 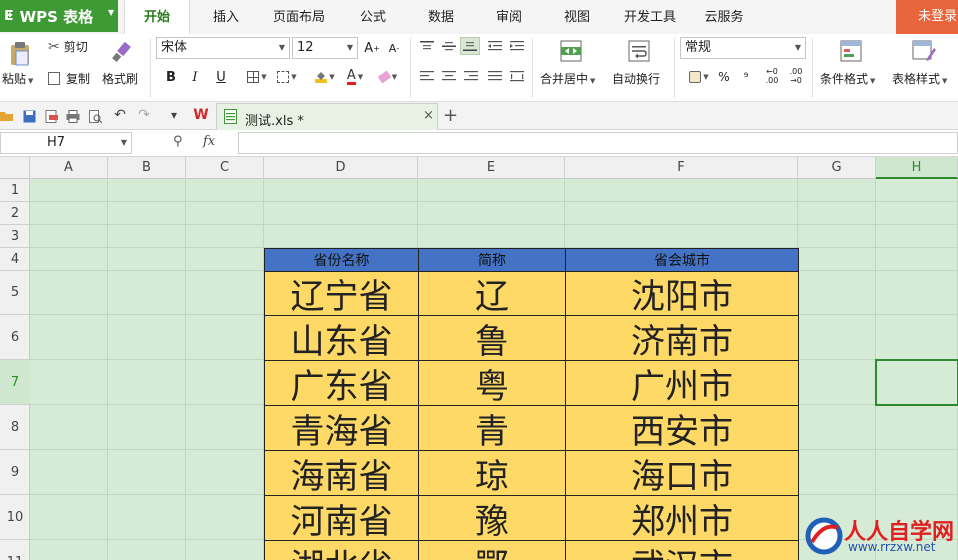 I want to click on table-cell: 辽, so click(x=492, y=293).